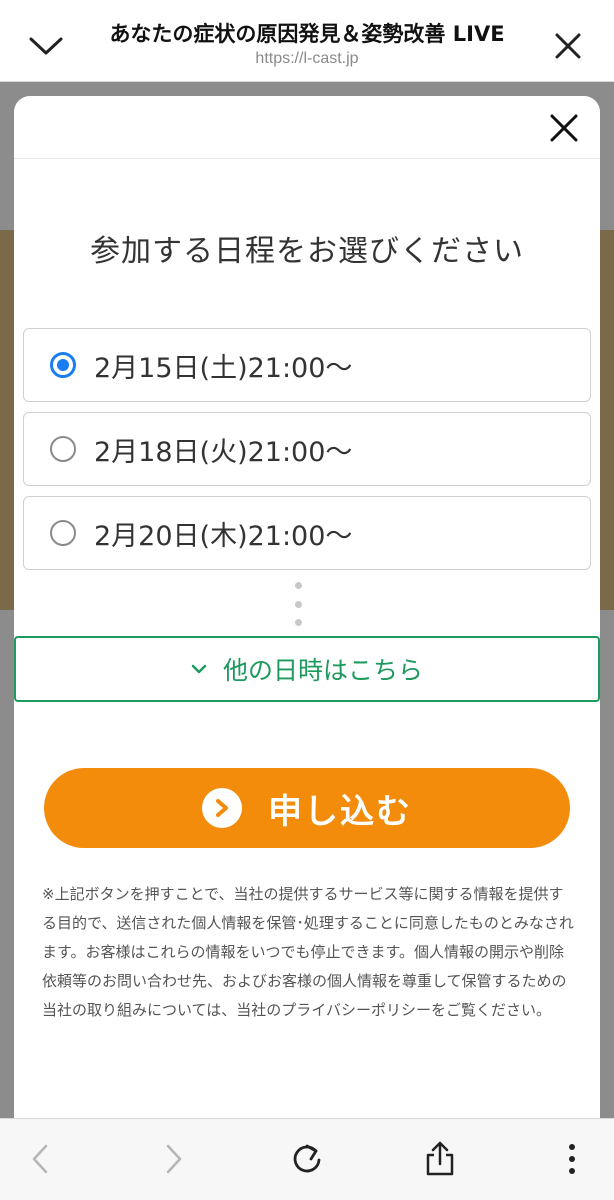 The image size is (614, 1200). I want to click on modal-heading: 参加する日程をお選びください, so click(307, 251).